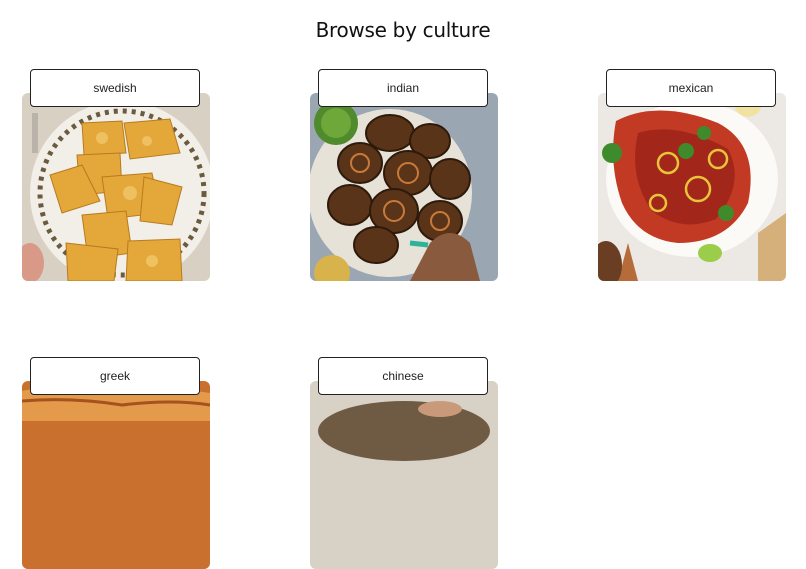  What do you see at coordinates (404, 187) in the screenshot?
I see `indian-dish-photo-icon` at bounding box center [404, 187].